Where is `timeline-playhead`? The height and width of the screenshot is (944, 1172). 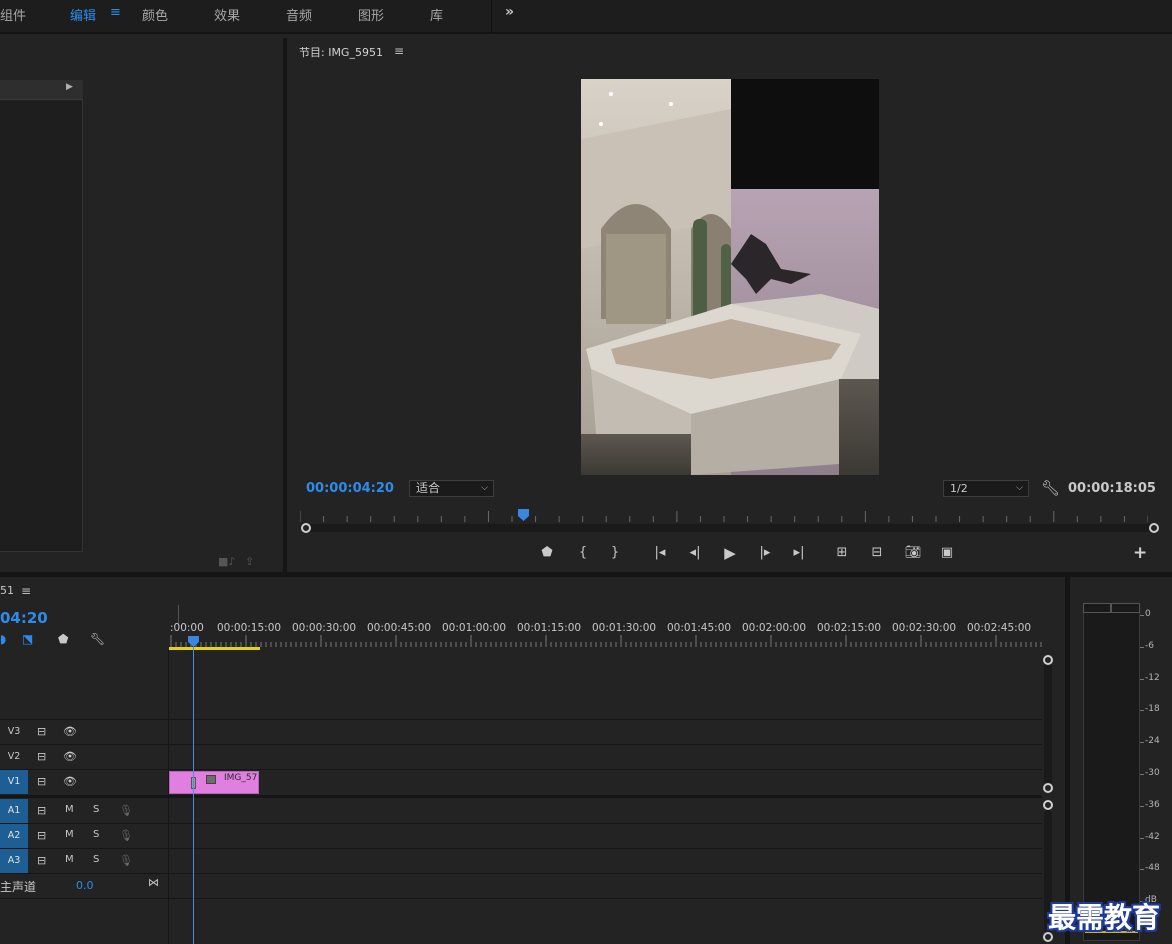 timeline-playhead is located at coordinates (193, 641).